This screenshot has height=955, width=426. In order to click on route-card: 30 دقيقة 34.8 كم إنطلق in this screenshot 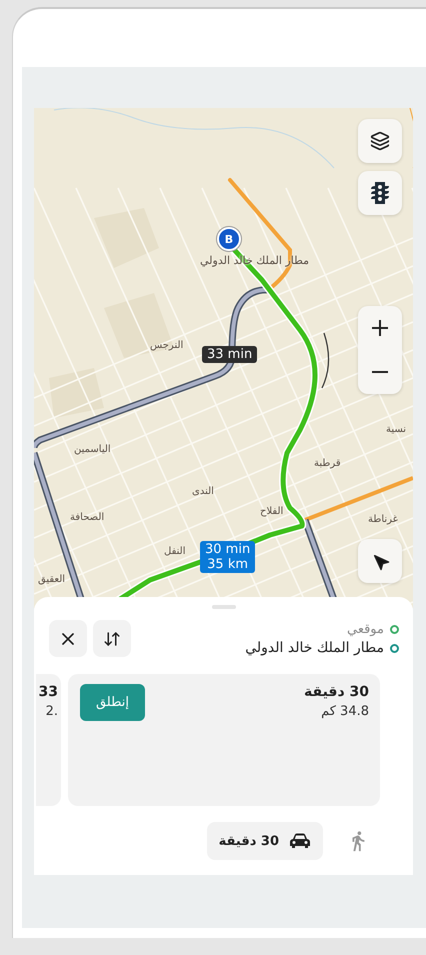, I will do `click(224, 740)`.